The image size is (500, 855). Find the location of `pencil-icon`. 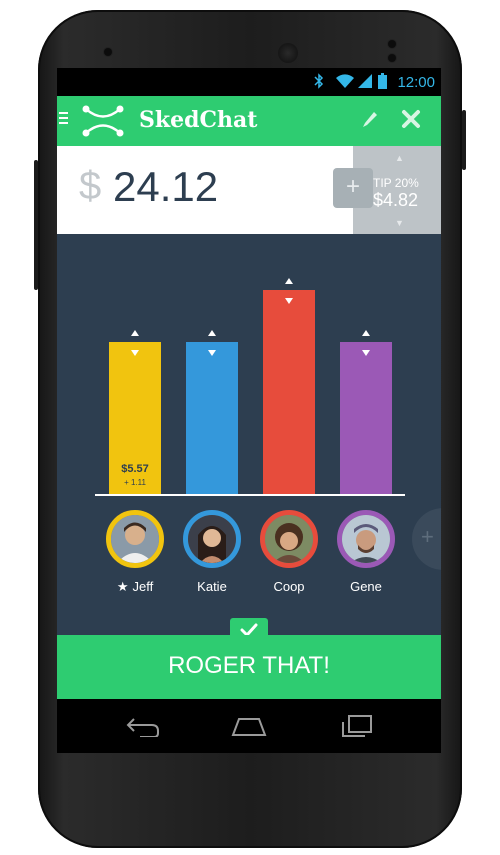

pencil-icon is located at coordinates (370, 122).